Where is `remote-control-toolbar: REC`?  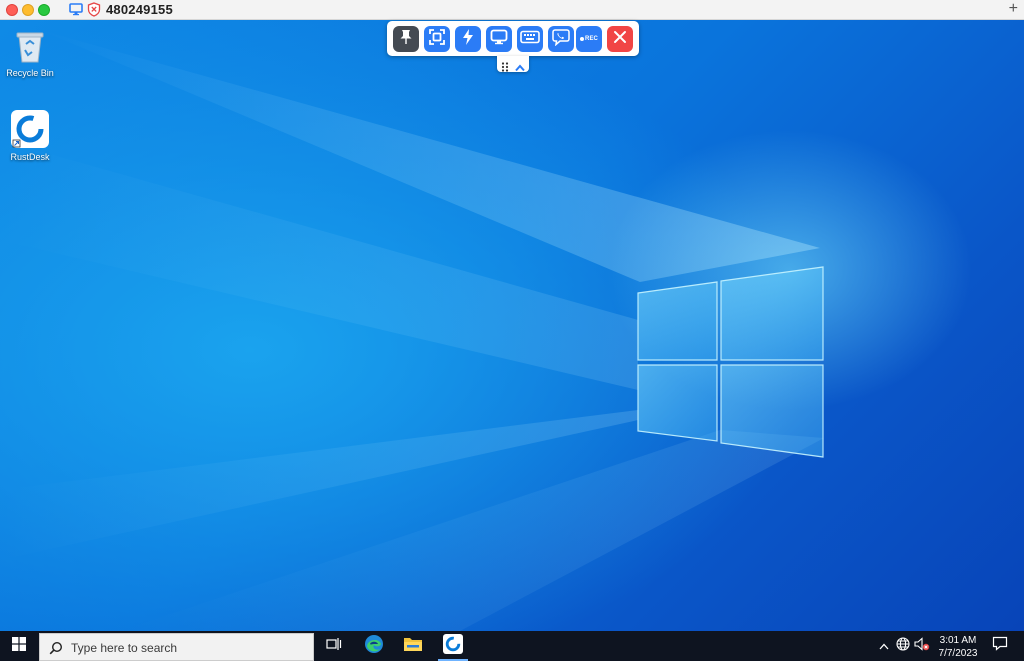 remote-control-toolbar: REC is located at coordinates (513, 38).